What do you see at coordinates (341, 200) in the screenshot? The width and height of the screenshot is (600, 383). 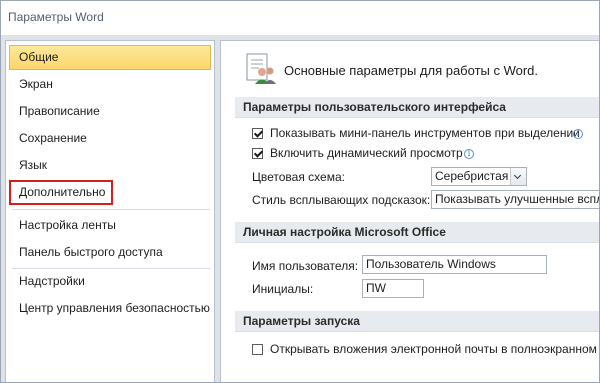 I see `screentip-style-label: Стиль всплывающих подсказок:` at bounding box center [341, 200].